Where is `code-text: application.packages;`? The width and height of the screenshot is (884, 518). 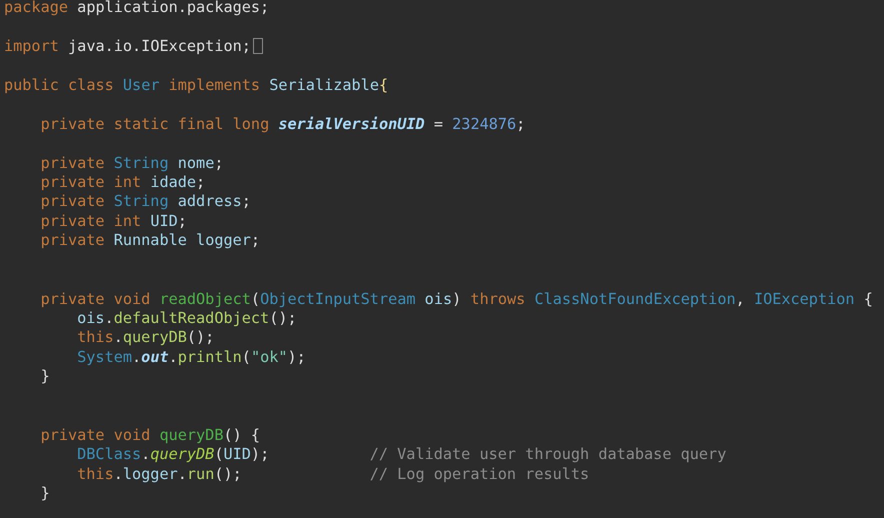 code-text: application.packages; is located at coordinates (173, 8).